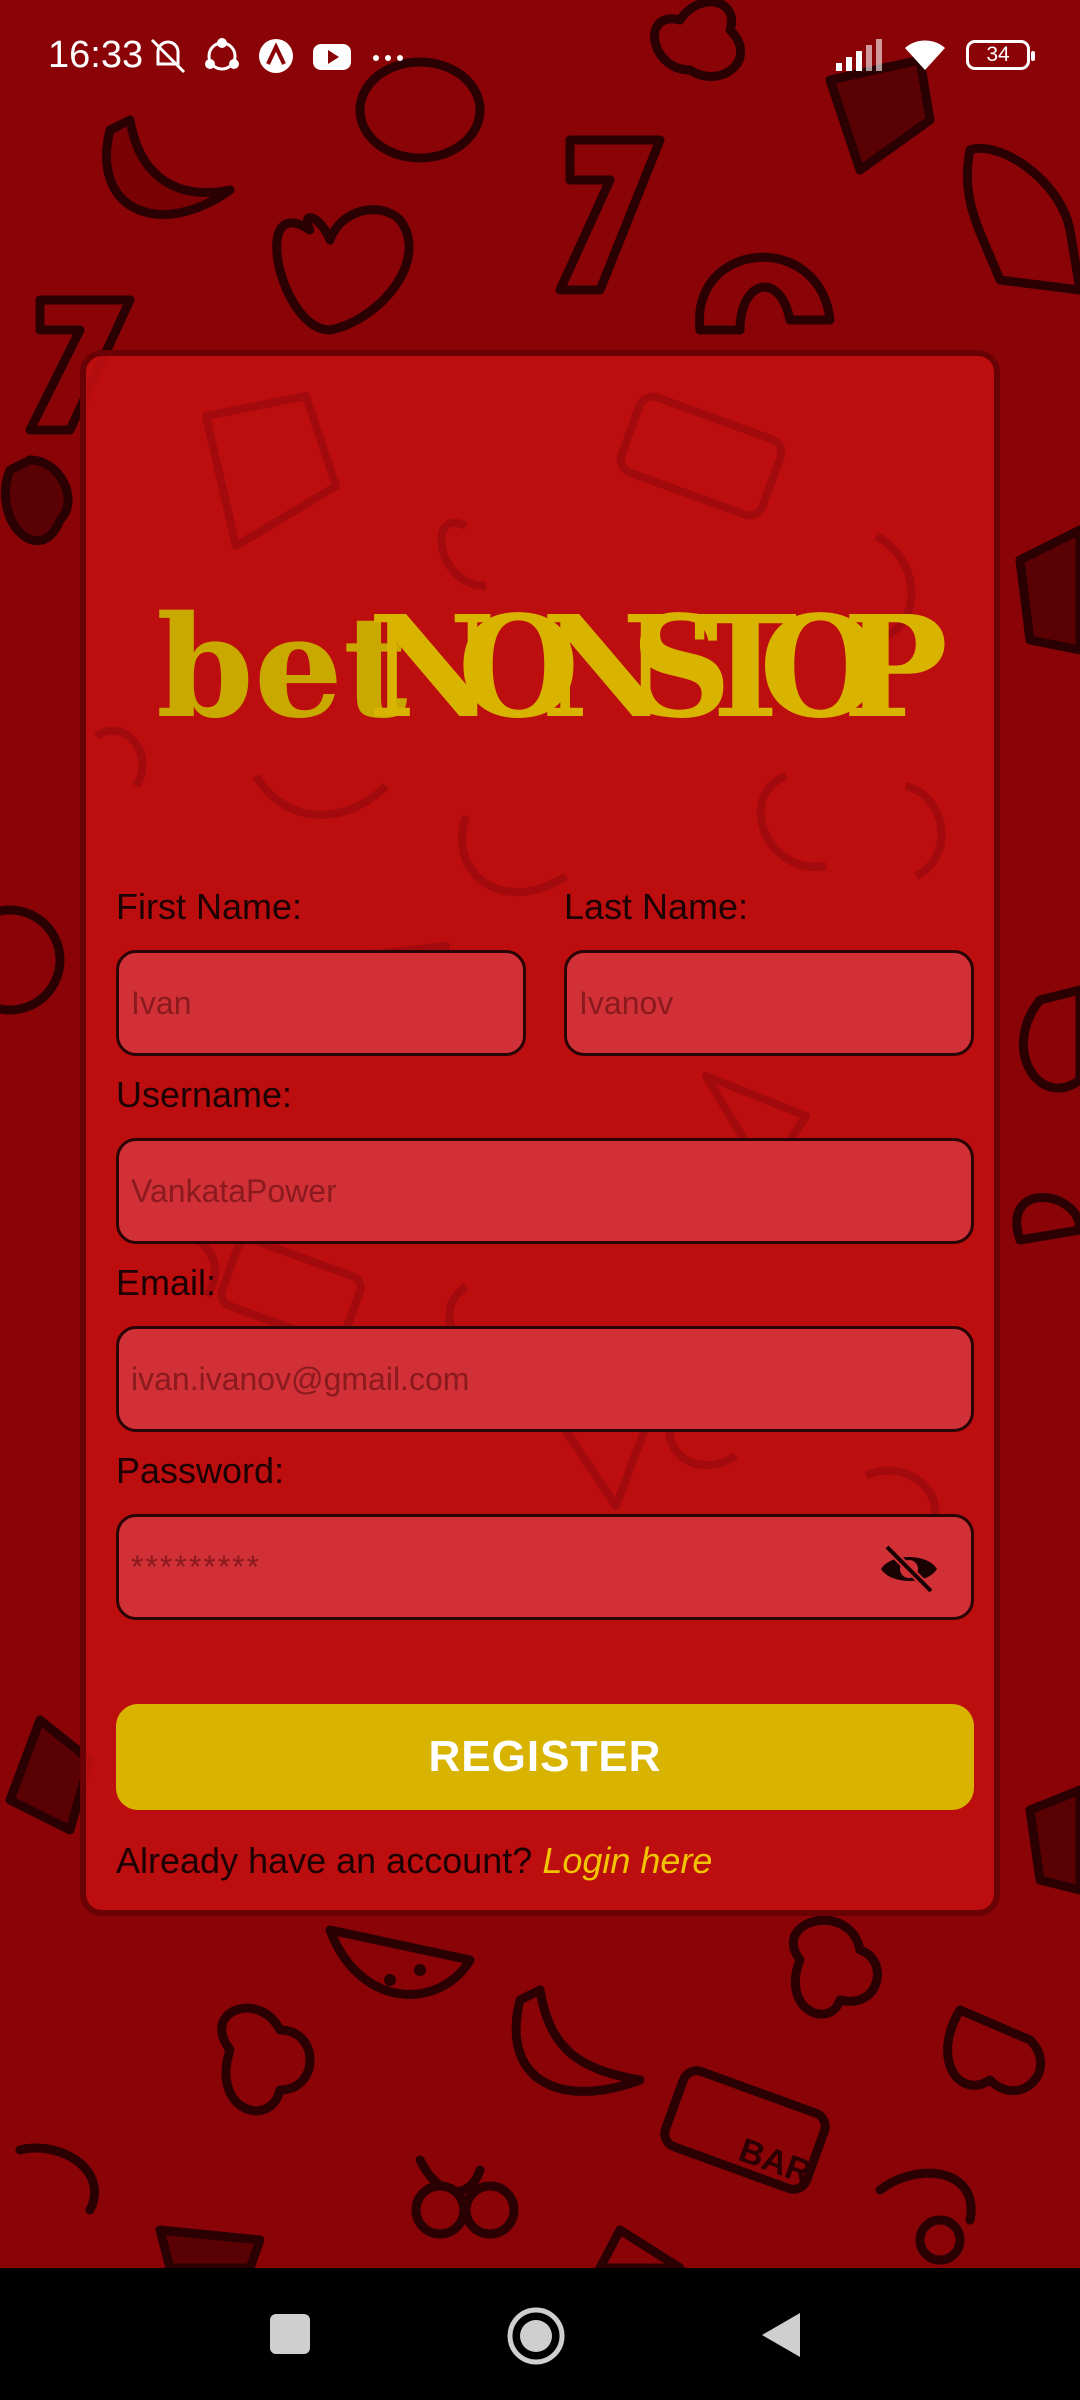 This screenshot has width=1080, height=2400. Describe the element at coordinates (200, 1470) in the screenshot. I see `password-label: Password:` at that location.